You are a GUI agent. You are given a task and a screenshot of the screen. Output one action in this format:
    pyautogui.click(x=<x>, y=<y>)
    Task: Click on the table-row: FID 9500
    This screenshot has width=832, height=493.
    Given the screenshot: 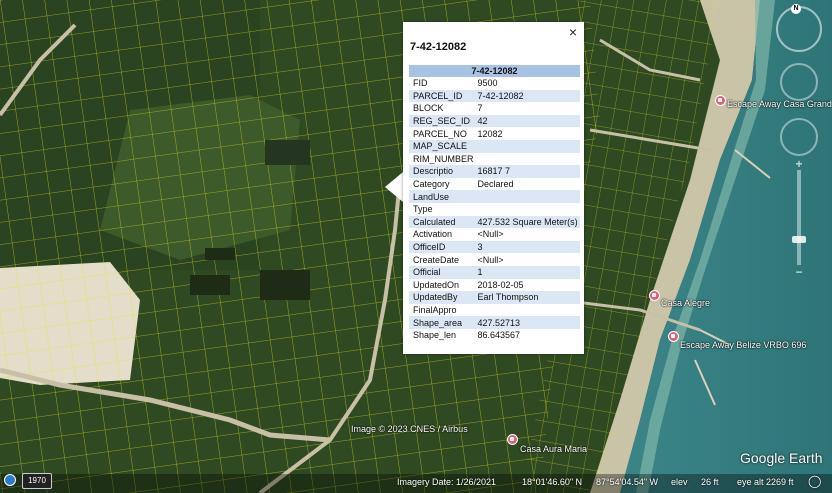 What is the action you would take?
    pyautogui.click(x=494, y=83)
    